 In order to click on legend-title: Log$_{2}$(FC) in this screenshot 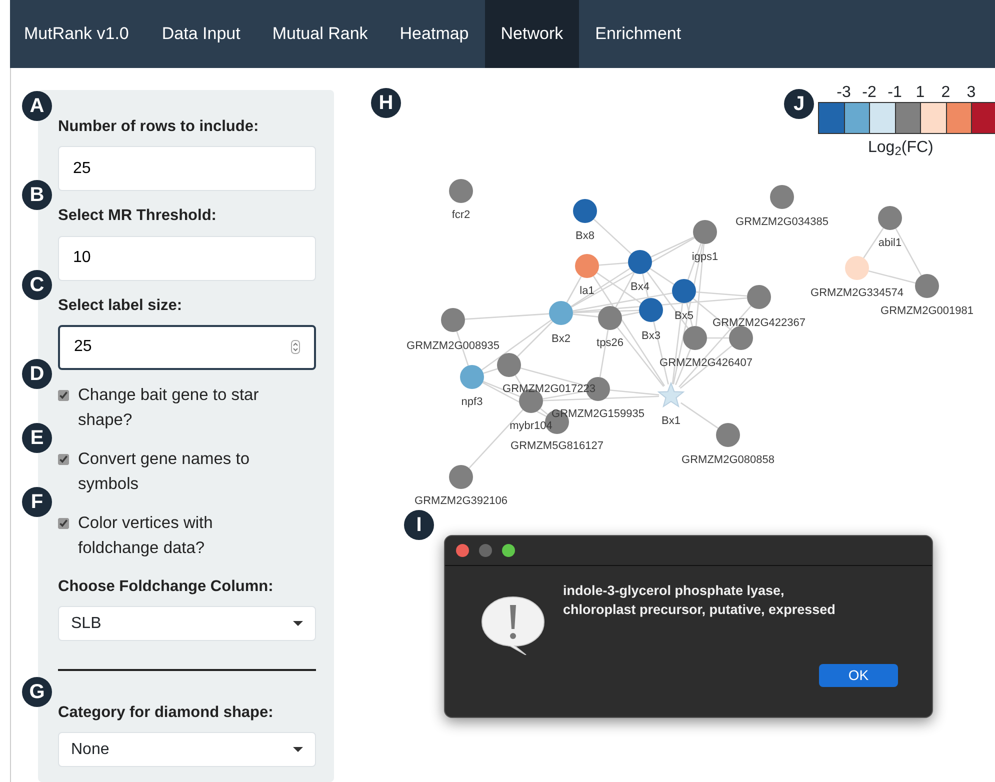, I will do `click(901, 149)`.